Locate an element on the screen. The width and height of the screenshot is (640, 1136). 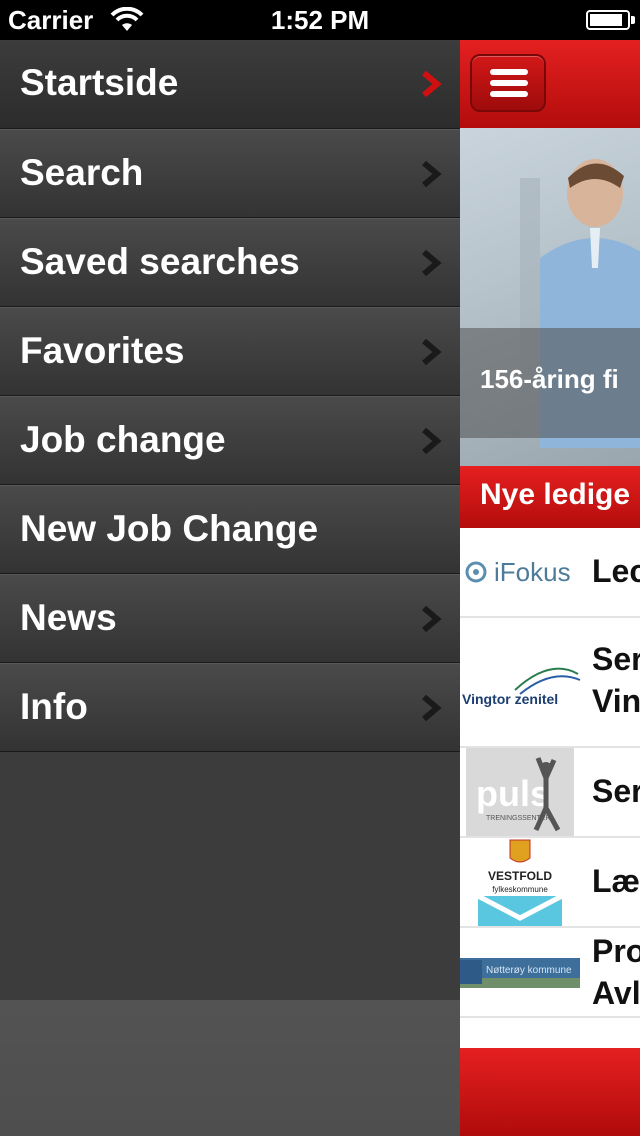
job-title: Læ is located at coordinates (616, 881).